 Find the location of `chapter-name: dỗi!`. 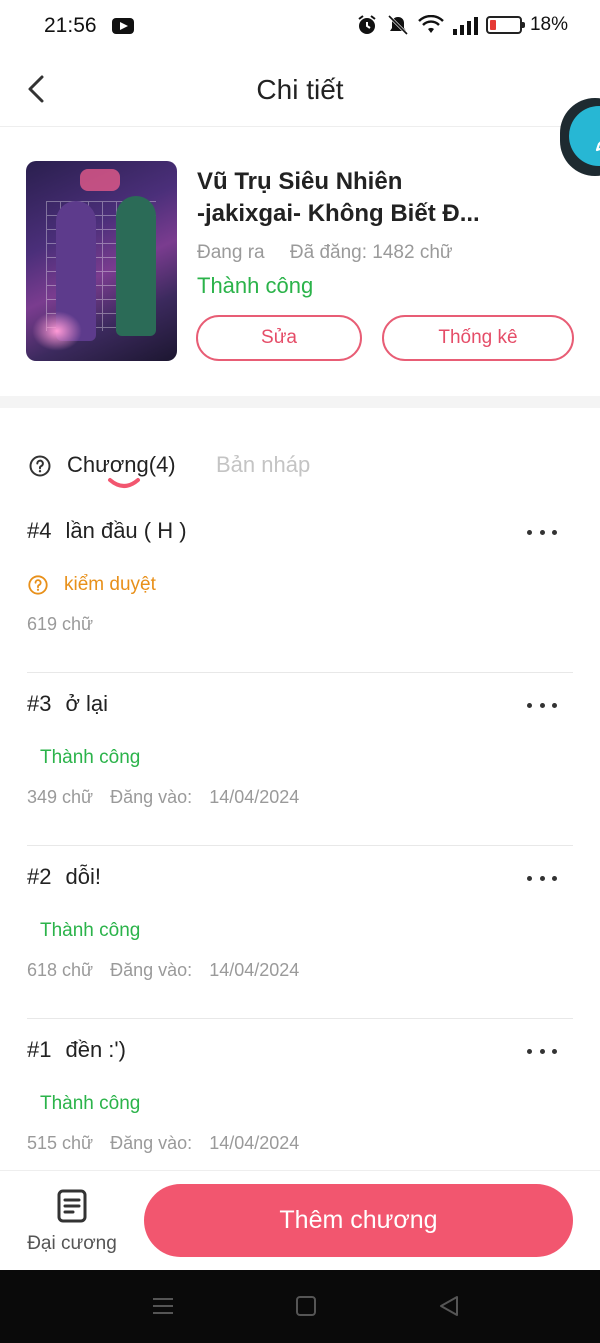

chapter-name: dỗi! is located at coordinates (83, 876).